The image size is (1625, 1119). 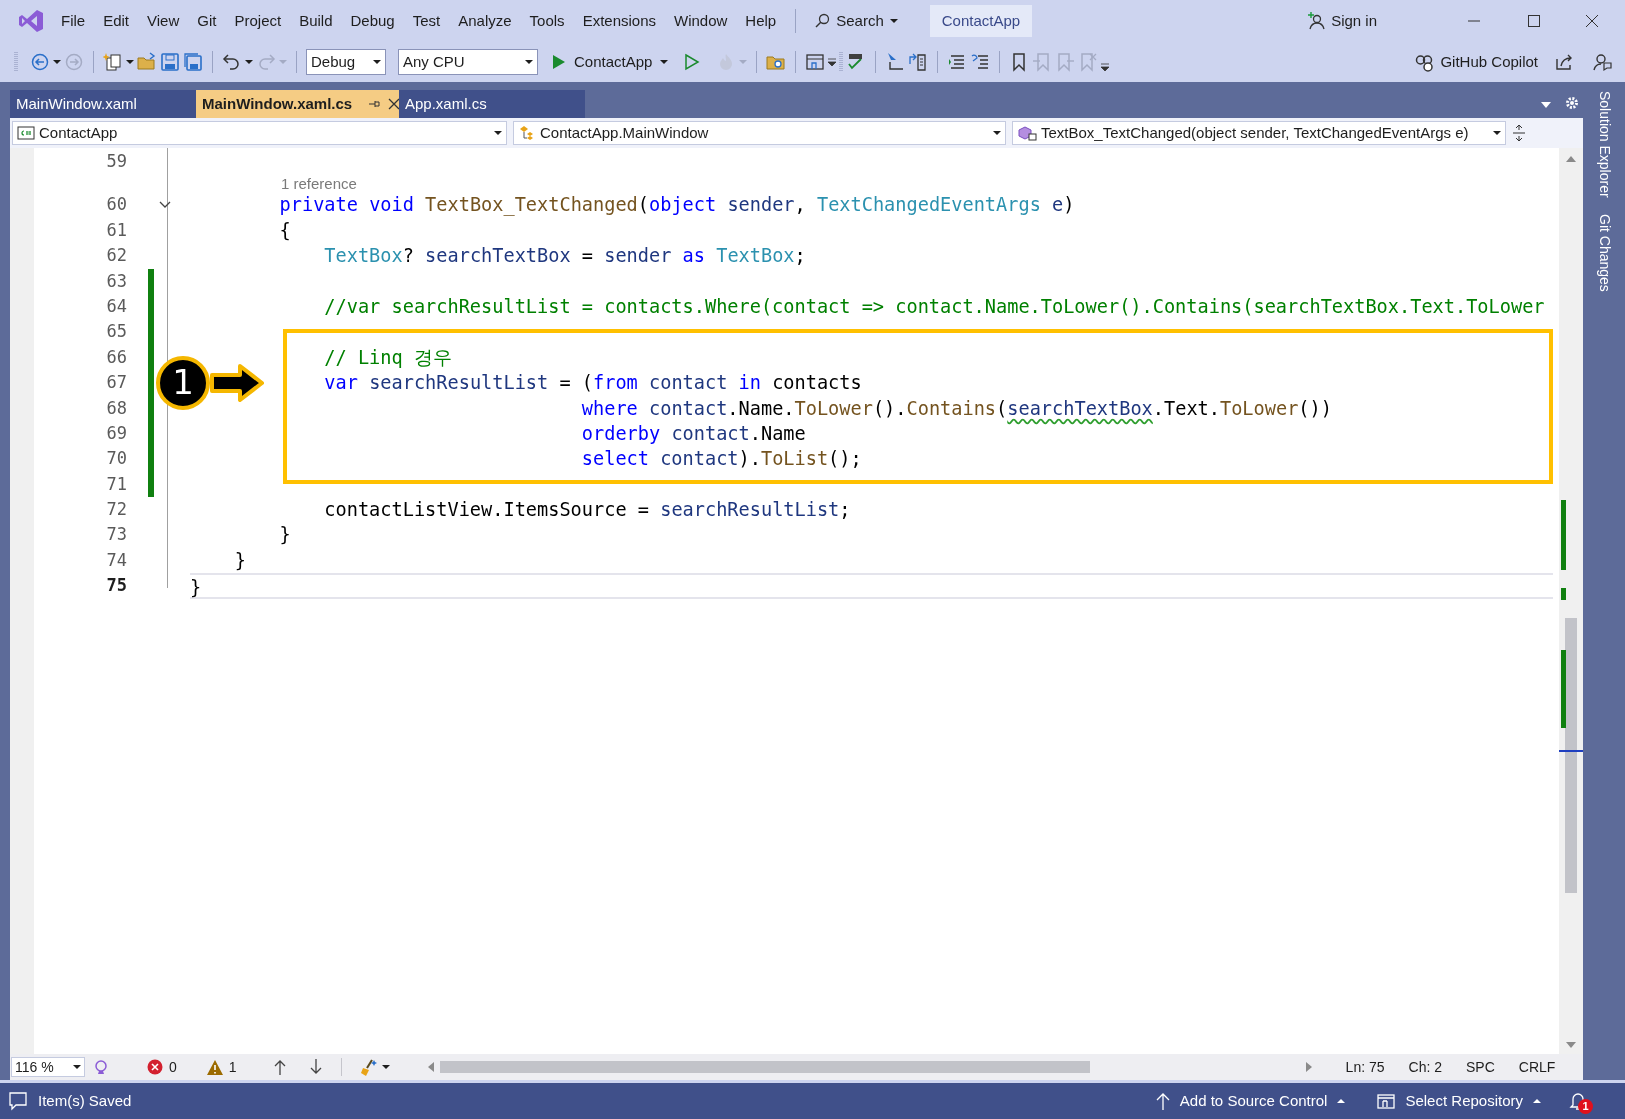 I want to click on menu-item: Build, so click(x=316, y=21).